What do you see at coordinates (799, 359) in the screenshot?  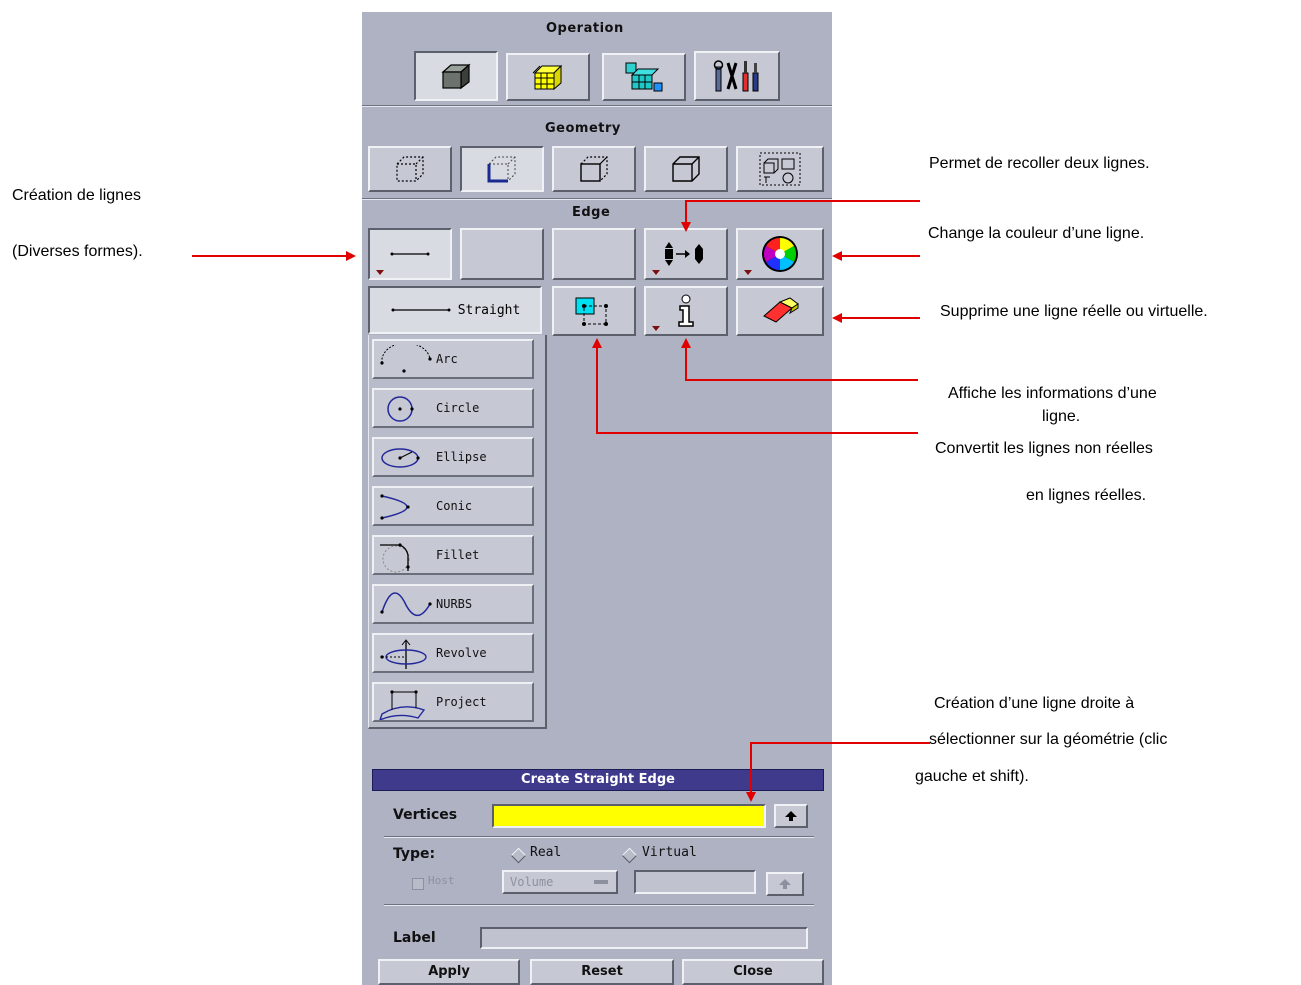 I see `arrow-info` at bounding box center [799, 359].